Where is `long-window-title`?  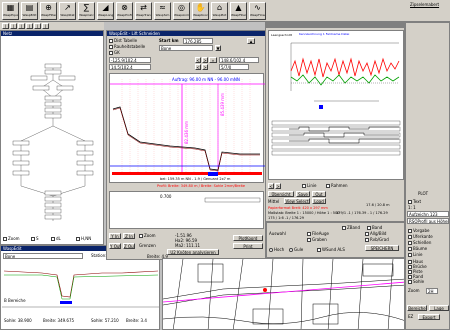
long-window-title is located at coordinates (335, 25).